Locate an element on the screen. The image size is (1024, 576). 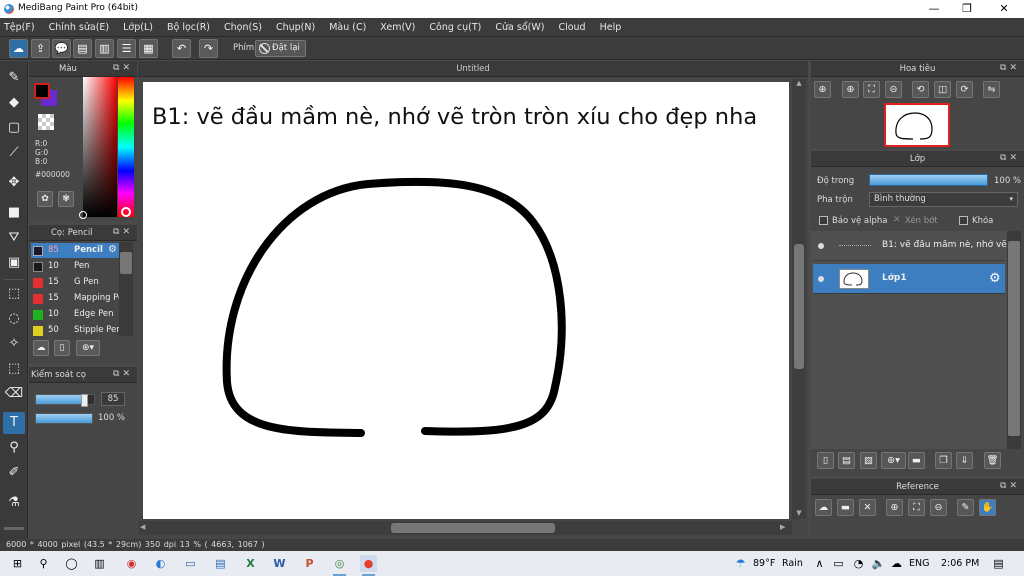
edge-icon: ◐ is located at coordinates (160, 563).